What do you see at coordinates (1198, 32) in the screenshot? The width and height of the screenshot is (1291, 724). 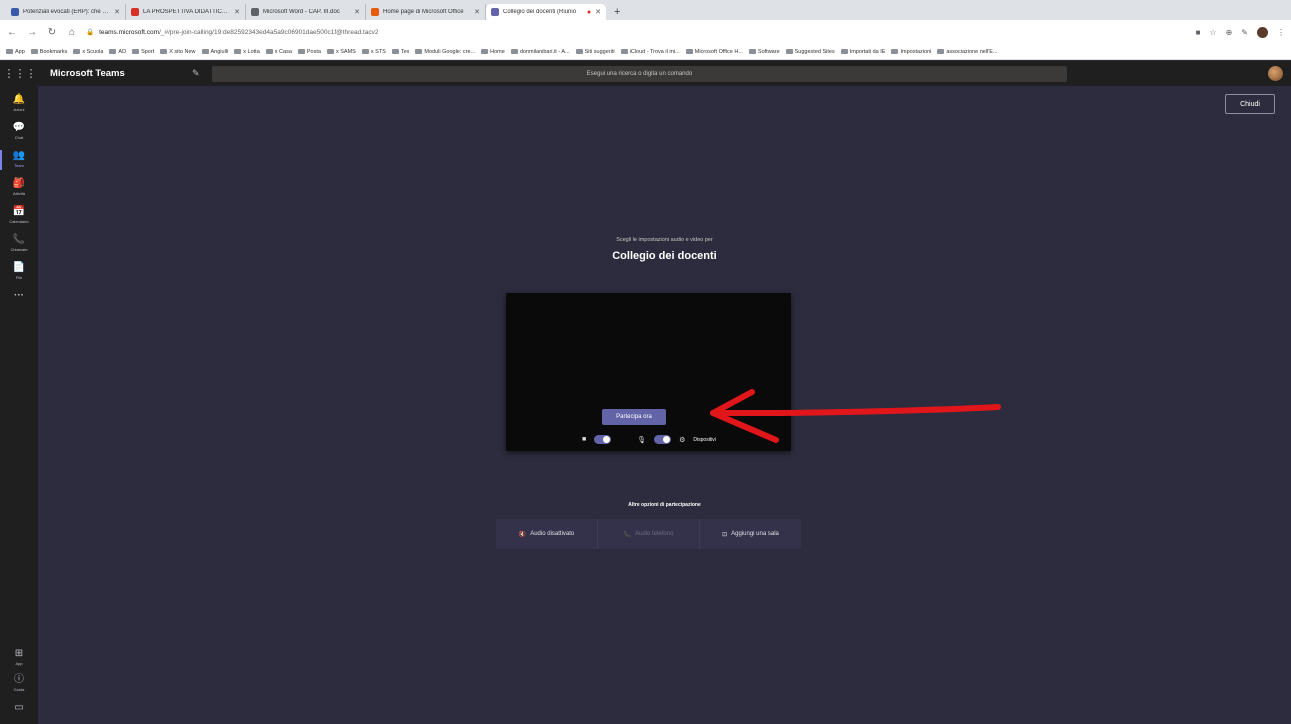 I see `camera-indicator-icon: ■` at bounding box center [1198, 32].